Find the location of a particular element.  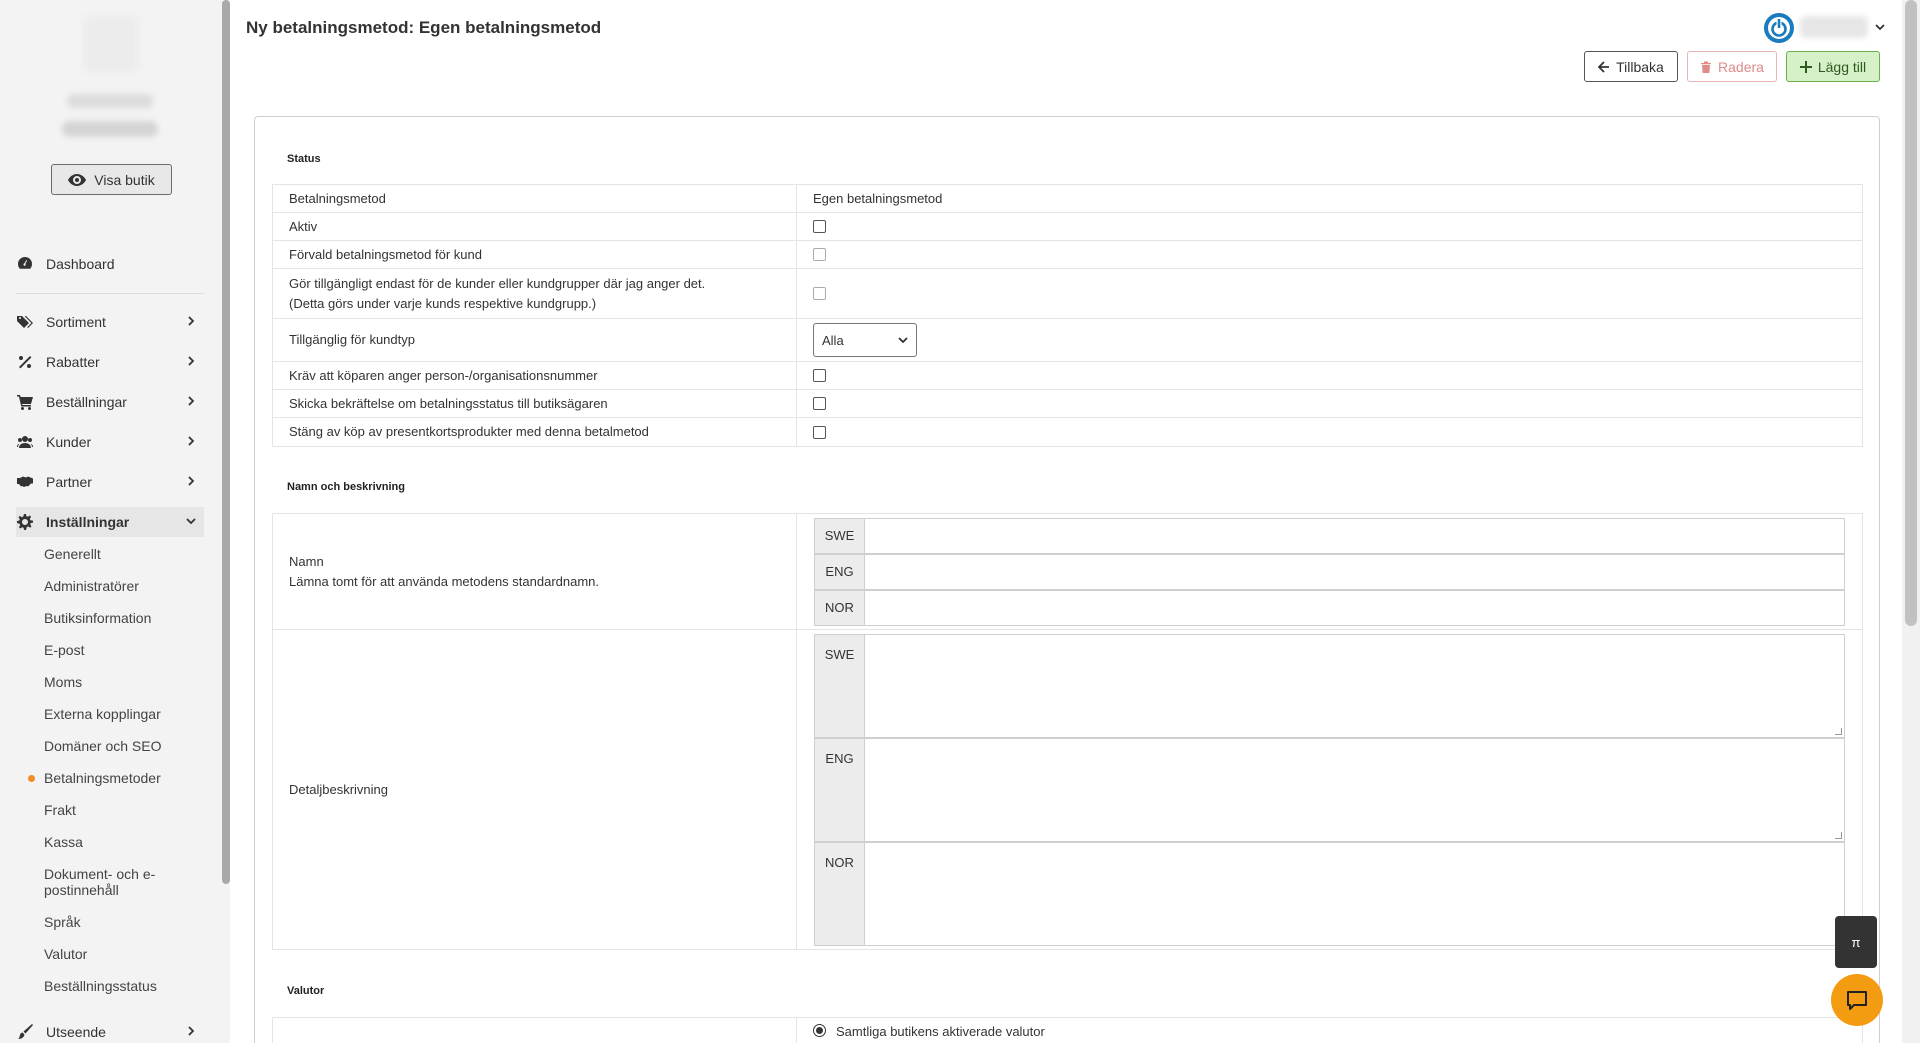

visa-butik-button: Visa butik is located at coordinates (111, 179).